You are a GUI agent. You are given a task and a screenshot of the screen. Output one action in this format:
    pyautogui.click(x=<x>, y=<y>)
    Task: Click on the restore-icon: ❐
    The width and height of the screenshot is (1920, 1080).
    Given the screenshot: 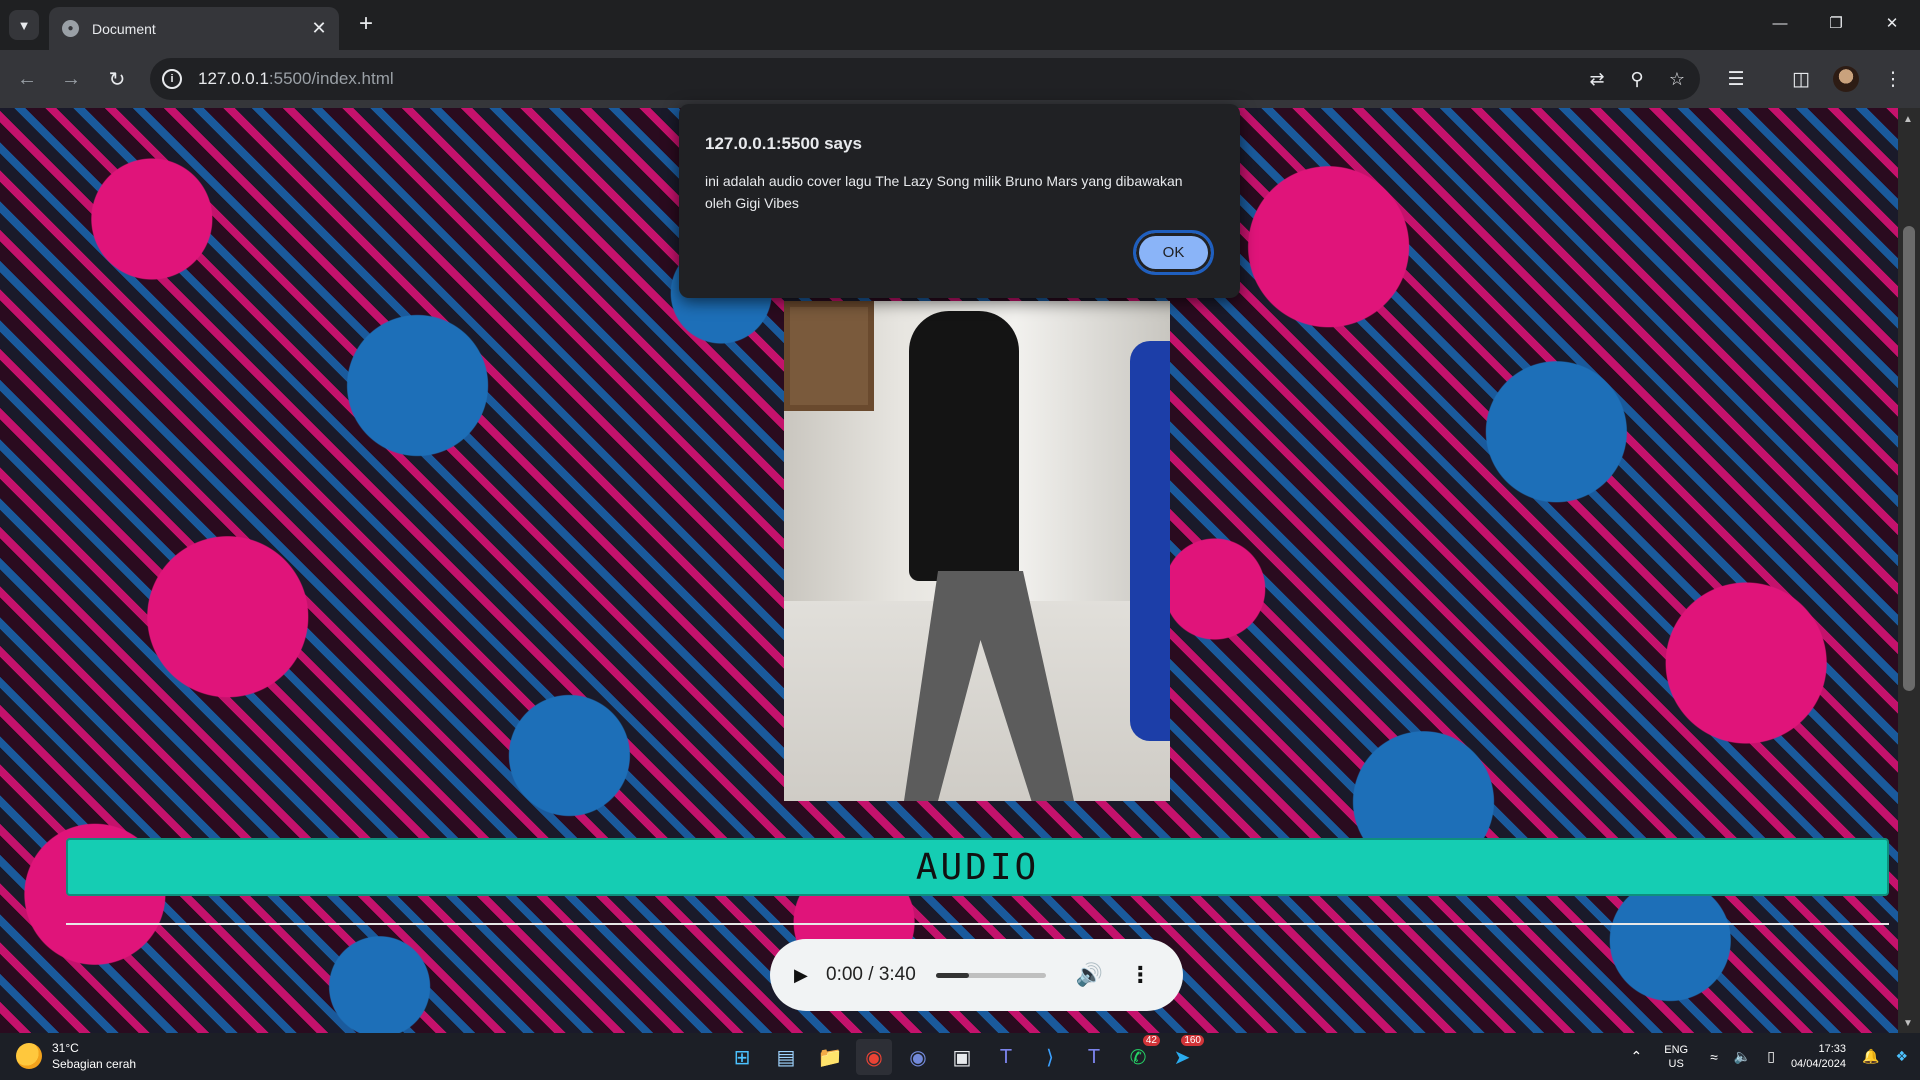 What is the action you would take?
    pyautogui.click(x=1836, y=23)
    